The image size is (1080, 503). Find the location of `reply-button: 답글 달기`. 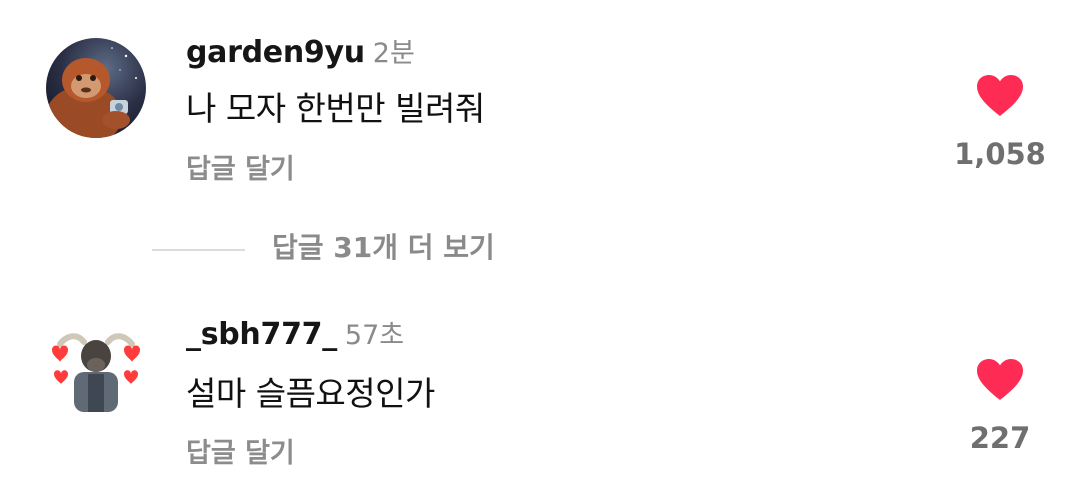

reply-button: 답글 달기 is located at coordinates (240, 453).